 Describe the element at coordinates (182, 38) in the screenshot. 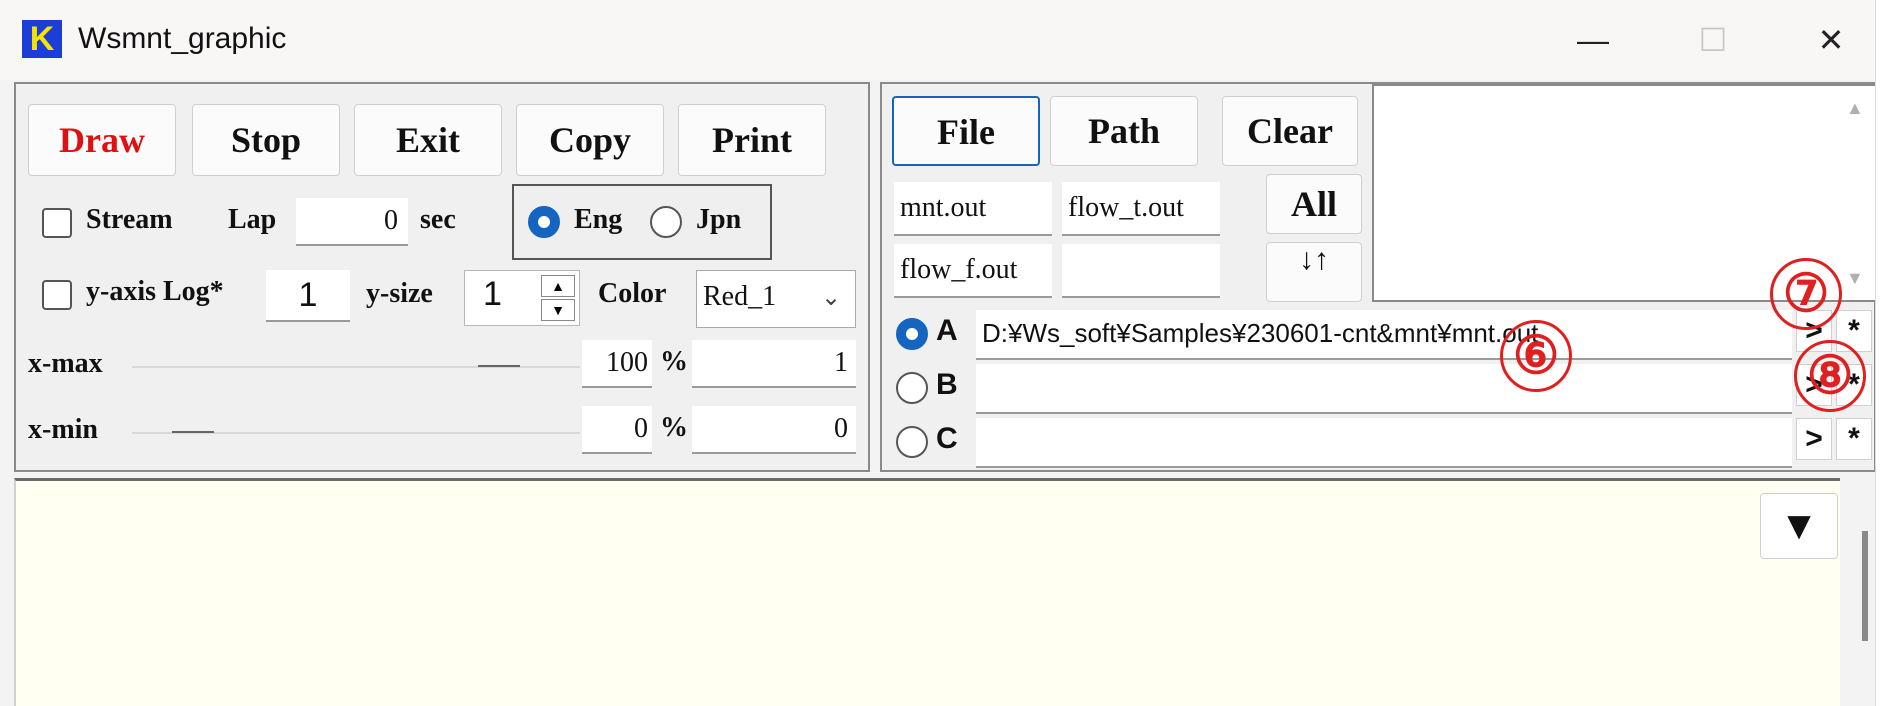

I see `window-title: Wsmnt_graphic` at that location.